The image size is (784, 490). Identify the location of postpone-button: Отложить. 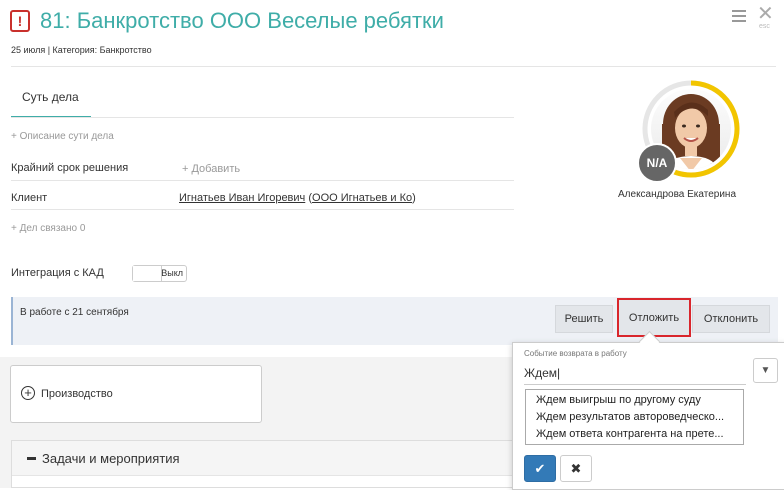
(654, 317).